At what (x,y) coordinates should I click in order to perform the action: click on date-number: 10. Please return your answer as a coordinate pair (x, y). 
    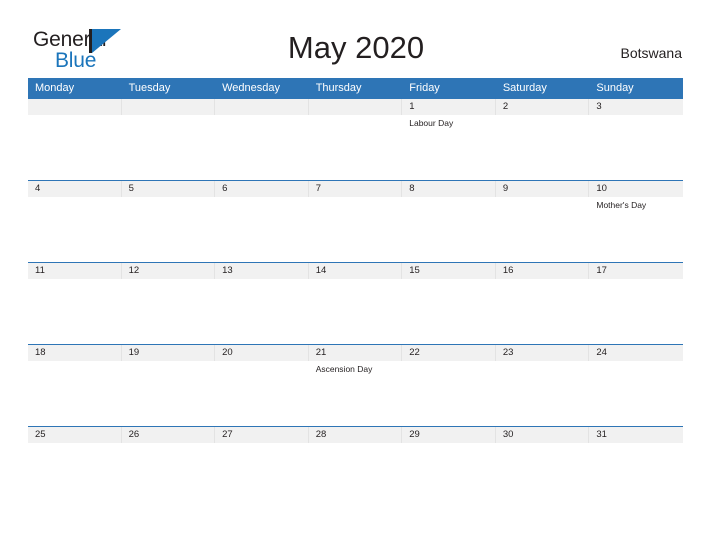
    Looking at the image, I should click on (636, 189).